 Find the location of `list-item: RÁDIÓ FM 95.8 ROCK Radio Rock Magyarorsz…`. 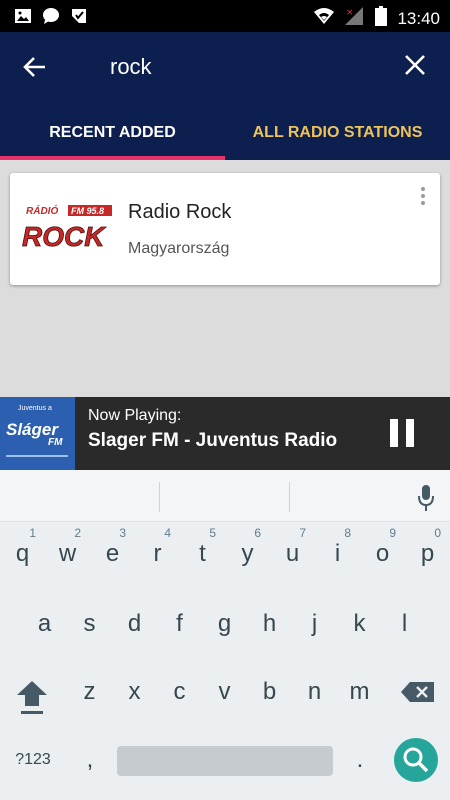

list-item: RÁDIÓ FM 95.8 ROCK Radio Rock Magyarorsz… is located at coordinates (225, 229).